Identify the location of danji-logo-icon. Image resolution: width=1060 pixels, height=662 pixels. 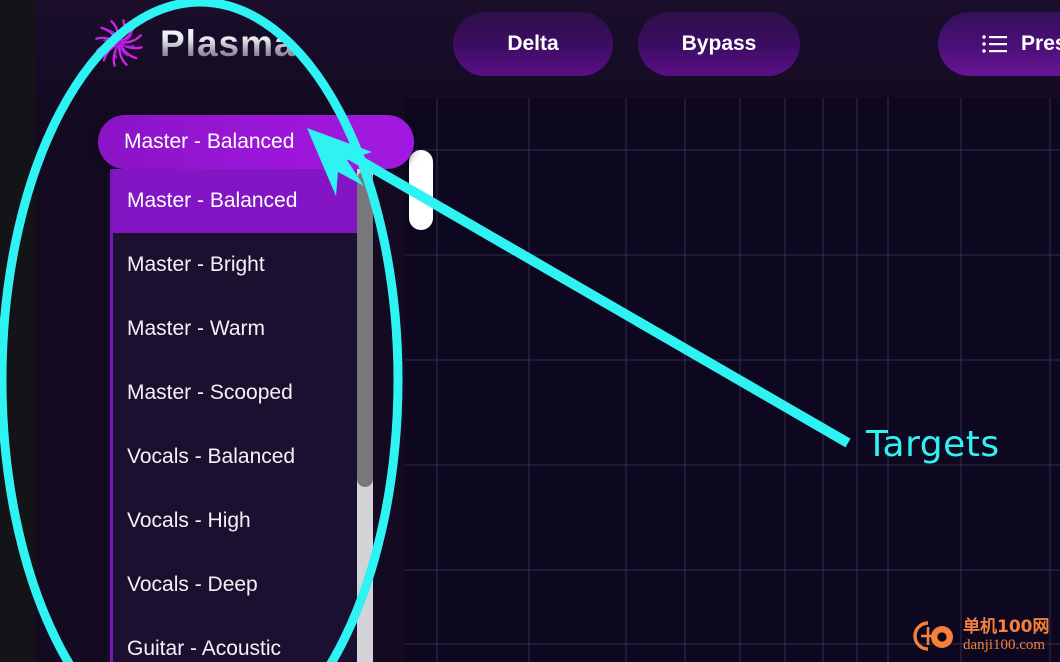
(933, 636).